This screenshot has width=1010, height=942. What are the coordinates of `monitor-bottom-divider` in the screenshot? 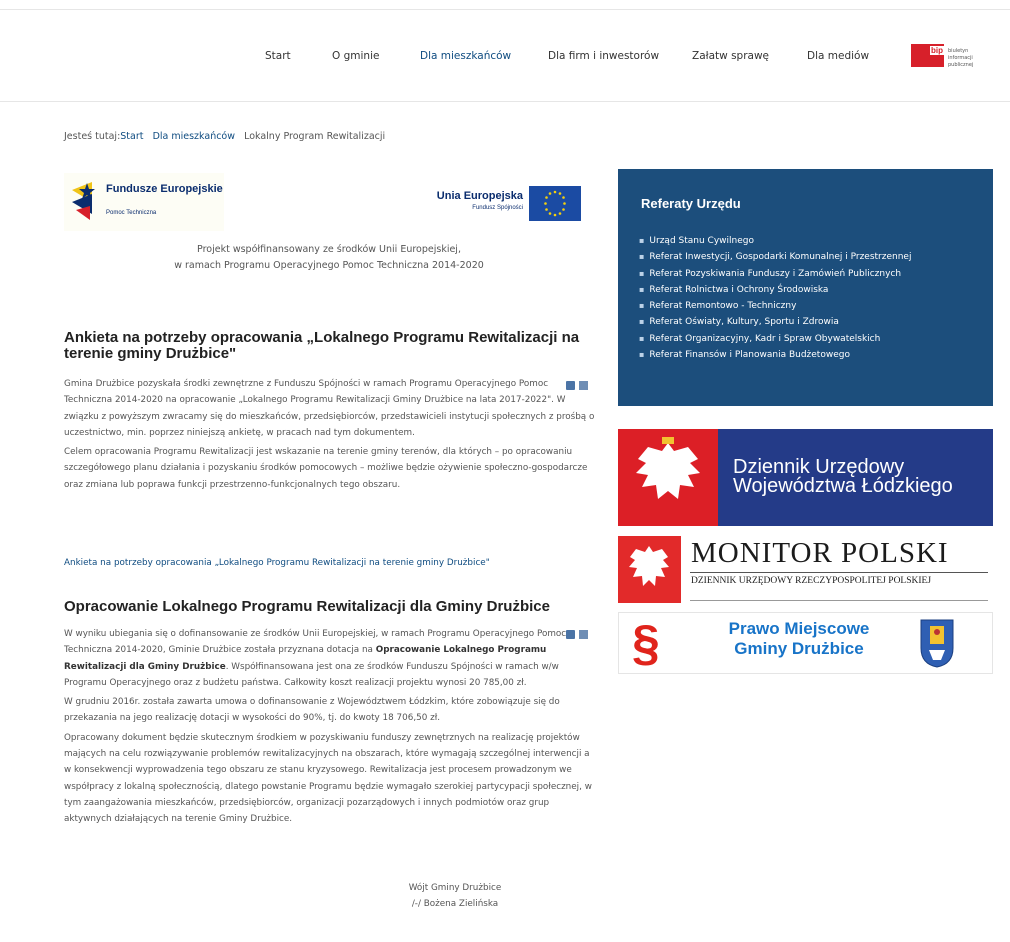 It's located at (839, 600).